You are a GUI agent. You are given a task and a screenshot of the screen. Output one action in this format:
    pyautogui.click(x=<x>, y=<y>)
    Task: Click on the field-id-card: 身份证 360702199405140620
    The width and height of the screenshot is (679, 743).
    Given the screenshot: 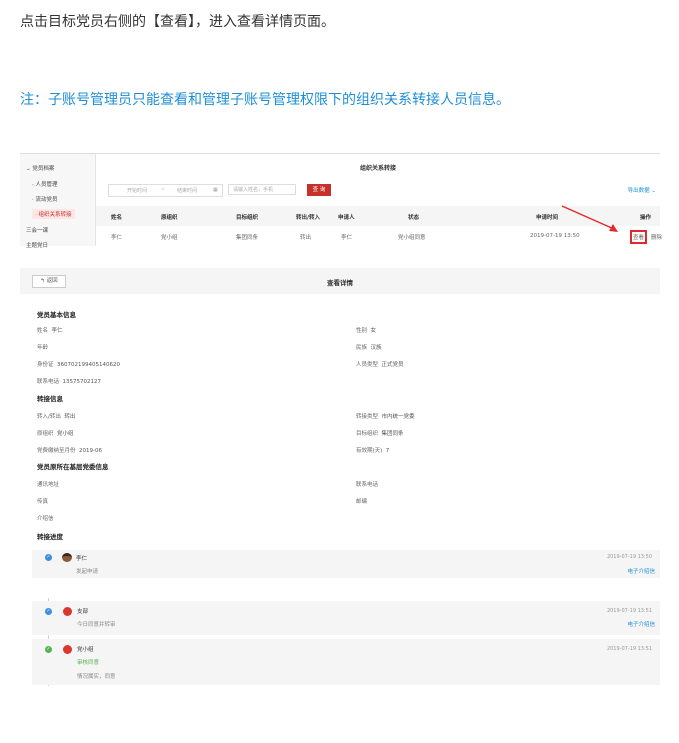 What is the action you would take?
    pyautogui.click(x=79, y=365)
    